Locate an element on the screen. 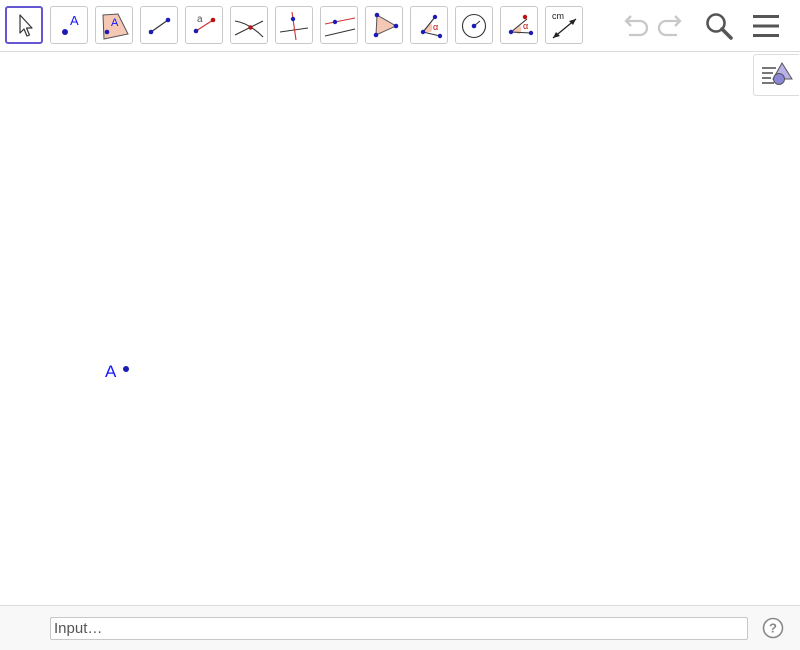 The image size is (800, 650). undo-button is located at coordinates (634, 26).